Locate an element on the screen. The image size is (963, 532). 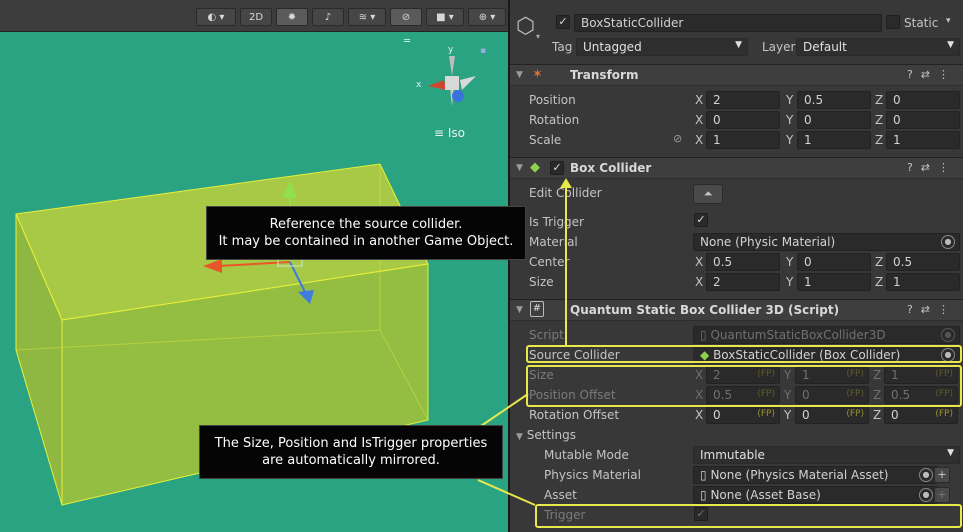
center-z-field: 0.5 is located at coordinates (923, 262).